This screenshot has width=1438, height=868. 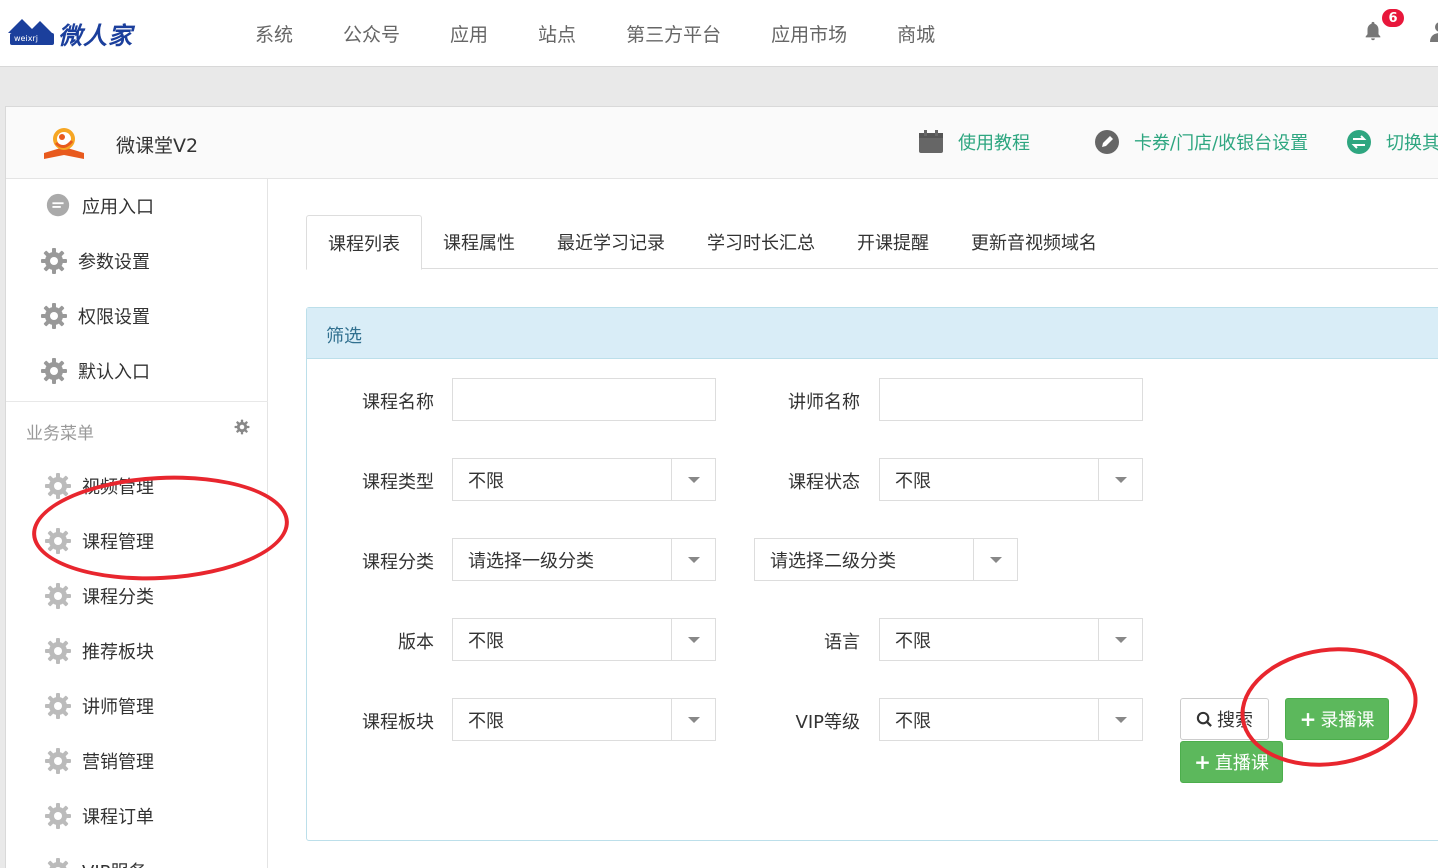 I want to click on teacher-name-input, so click(x=1011, y=399).